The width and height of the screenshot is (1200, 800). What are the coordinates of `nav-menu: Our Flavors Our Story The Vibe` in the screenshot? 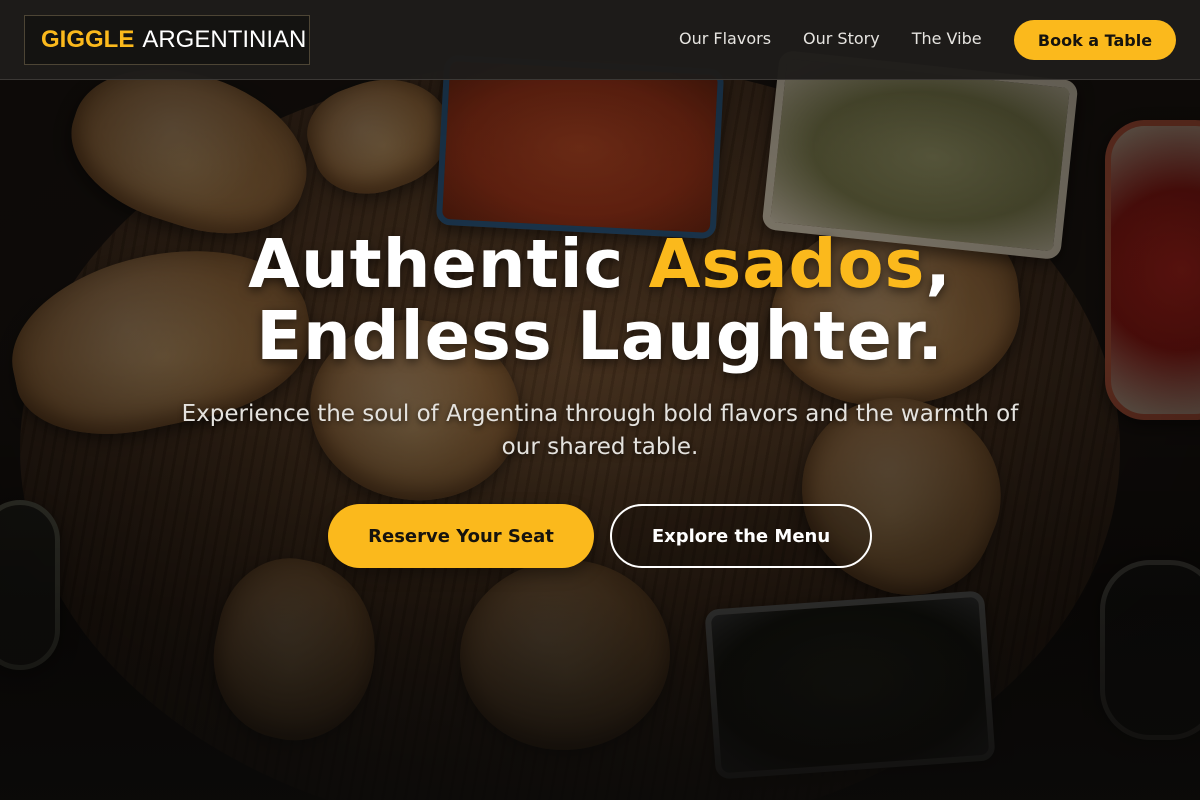 It's located at (830, 39).